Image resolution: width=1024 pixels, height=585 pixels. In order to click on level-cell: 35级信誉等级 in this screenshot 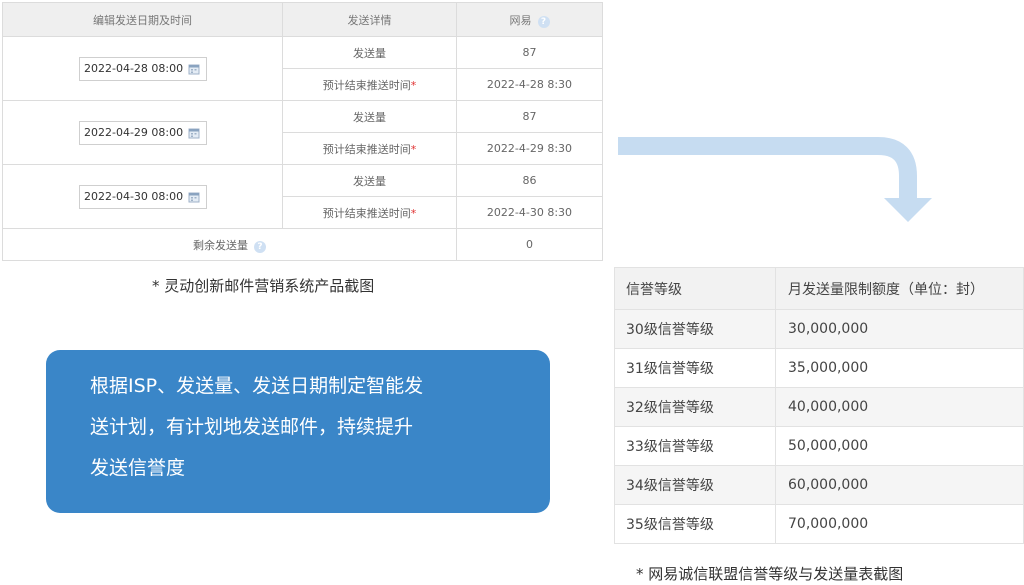, I will do `click(695, 524)`.